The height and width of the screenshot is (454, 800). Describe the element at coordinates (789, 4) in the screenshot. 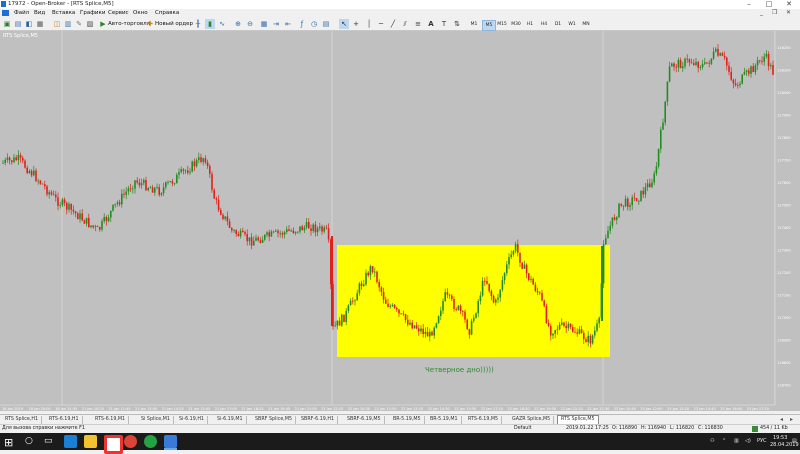

I see `close-button: ✕` at that location.